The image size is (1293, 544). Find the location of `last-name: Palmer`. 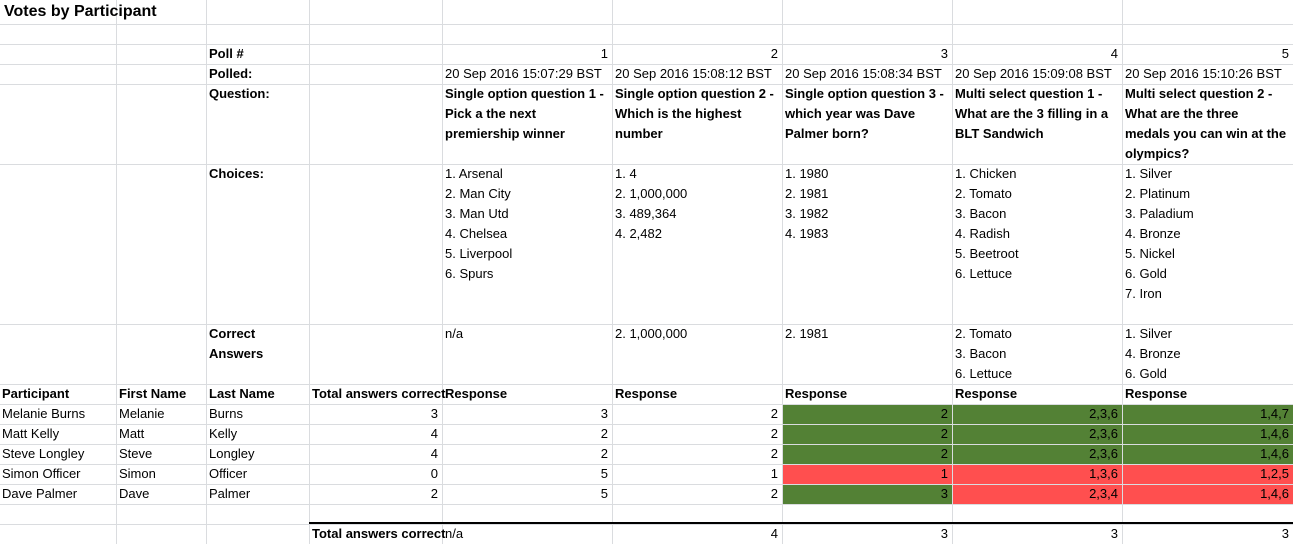

last-name: Palmer is located at coordinates (230, 493).